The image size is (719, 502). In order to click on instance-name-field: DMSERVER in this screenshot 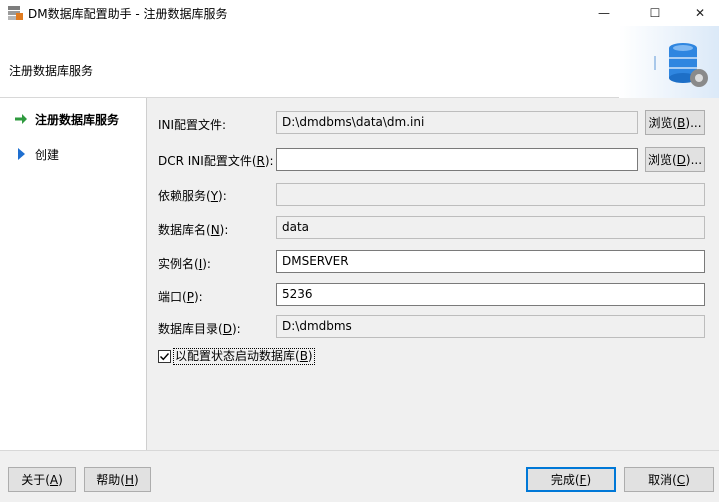, I will do `click(490, 261)`.